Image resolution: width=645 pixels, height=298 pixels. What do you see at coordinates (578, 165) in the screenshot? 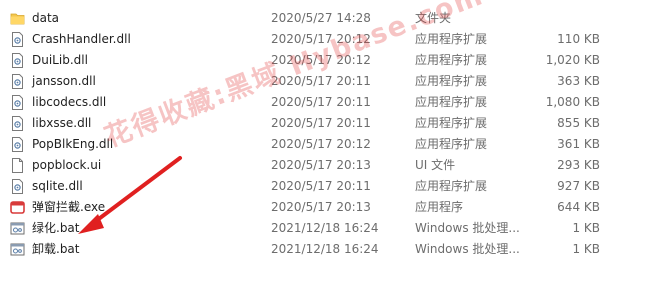
I see `file-size: 293 KB` at bounding box center [578, 165].